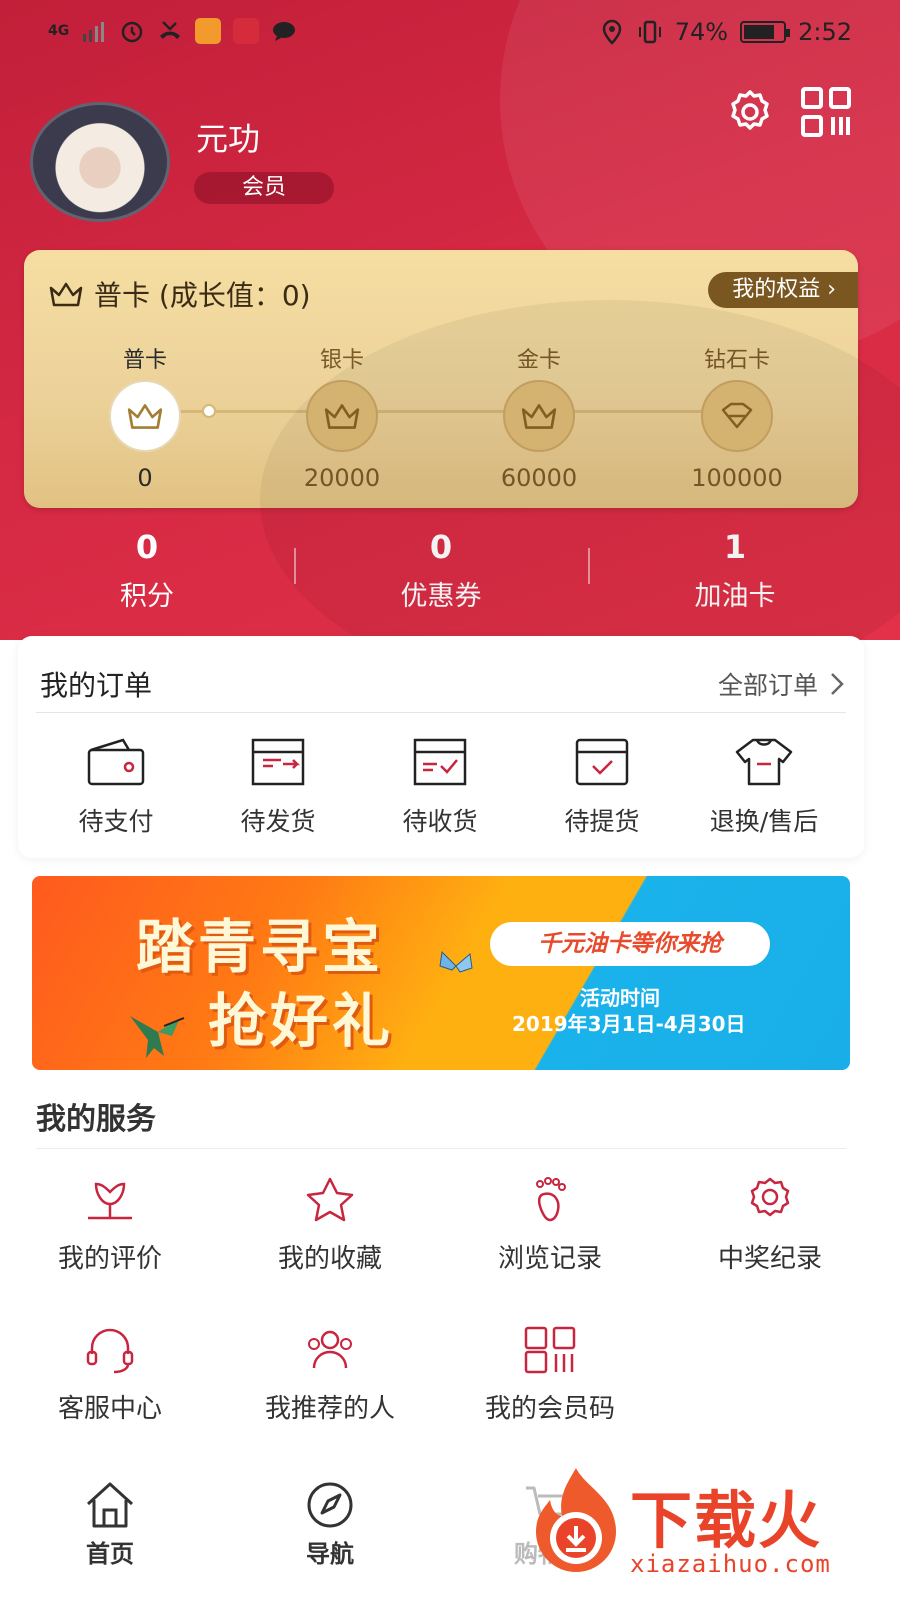 The height and width of the screenshot is (1600, 900). I want to click on home-icon, so click(110, 1505).